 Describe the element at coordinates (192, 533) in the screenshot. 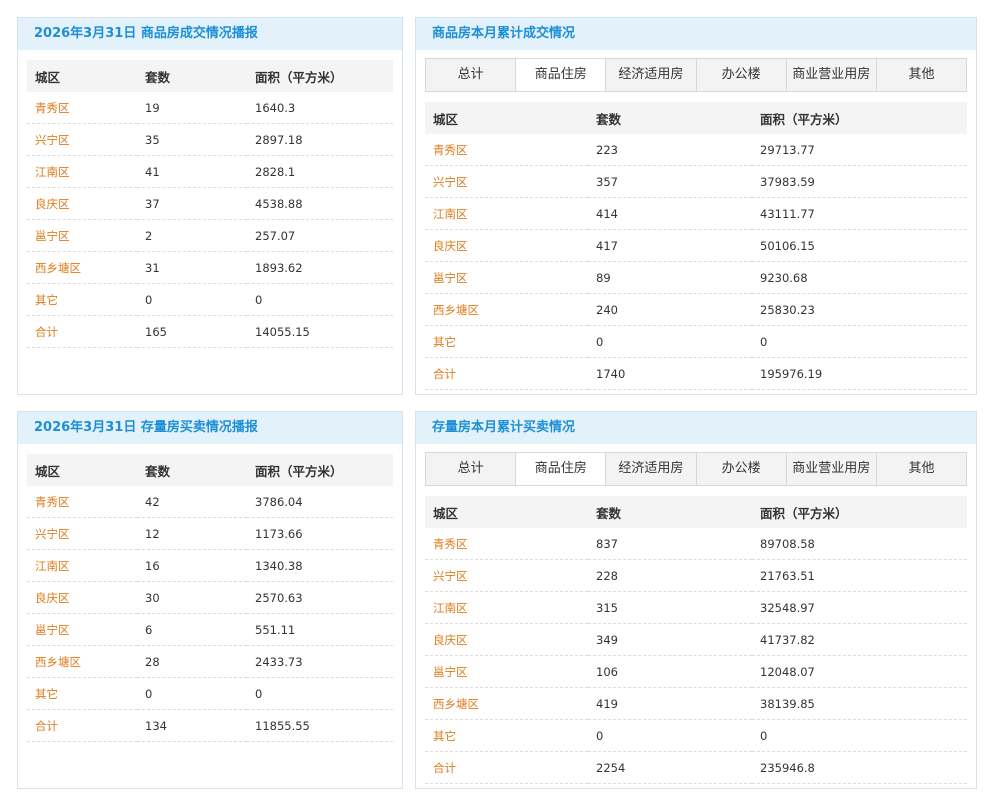

I see `units-cell: 12` at that location.